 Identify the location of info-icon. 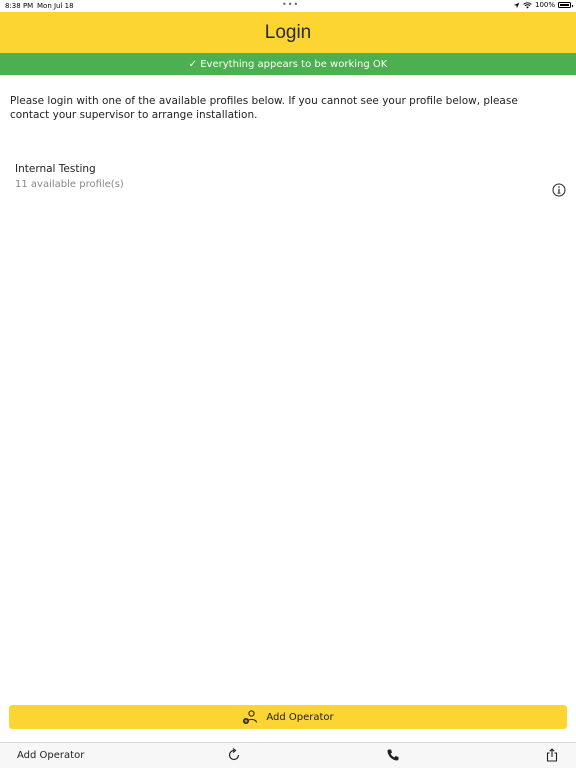
(559, 190).